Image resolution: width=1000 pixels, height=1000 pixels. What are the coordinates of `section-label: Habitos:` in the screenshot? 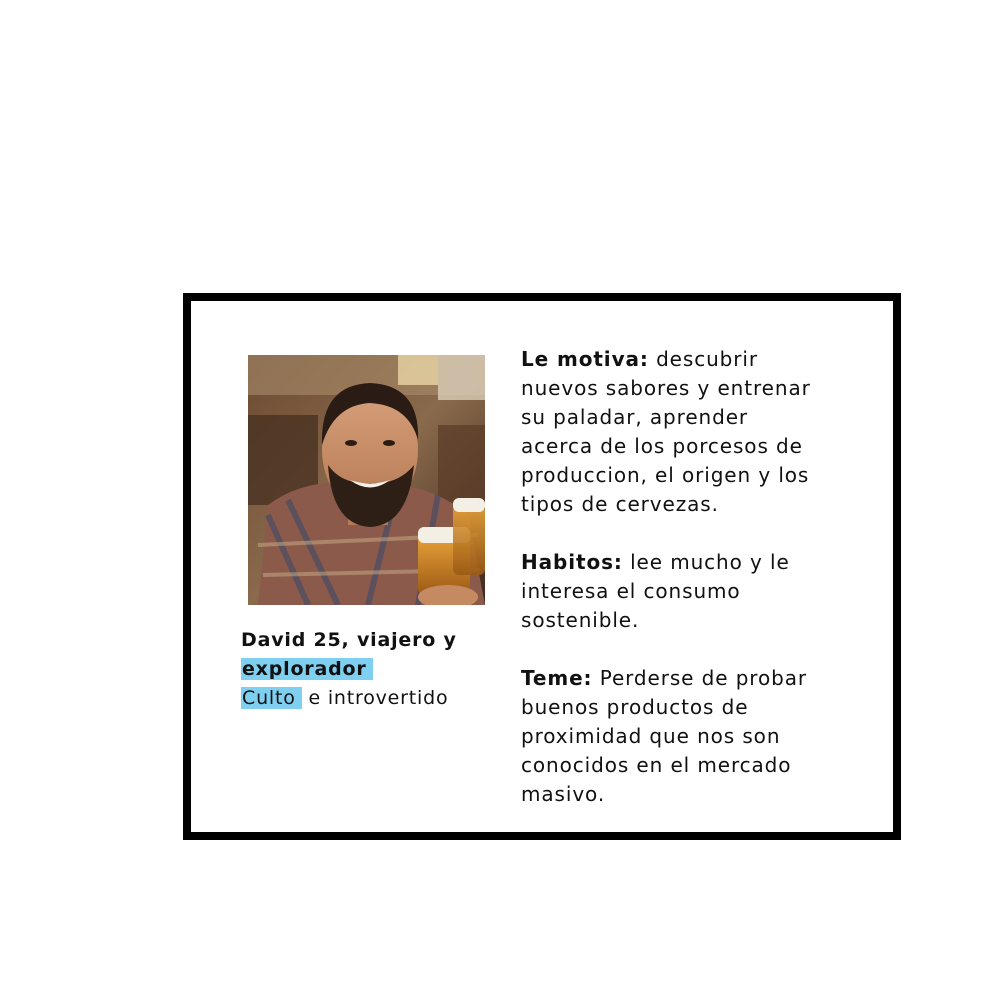 It's located at (572, 562).